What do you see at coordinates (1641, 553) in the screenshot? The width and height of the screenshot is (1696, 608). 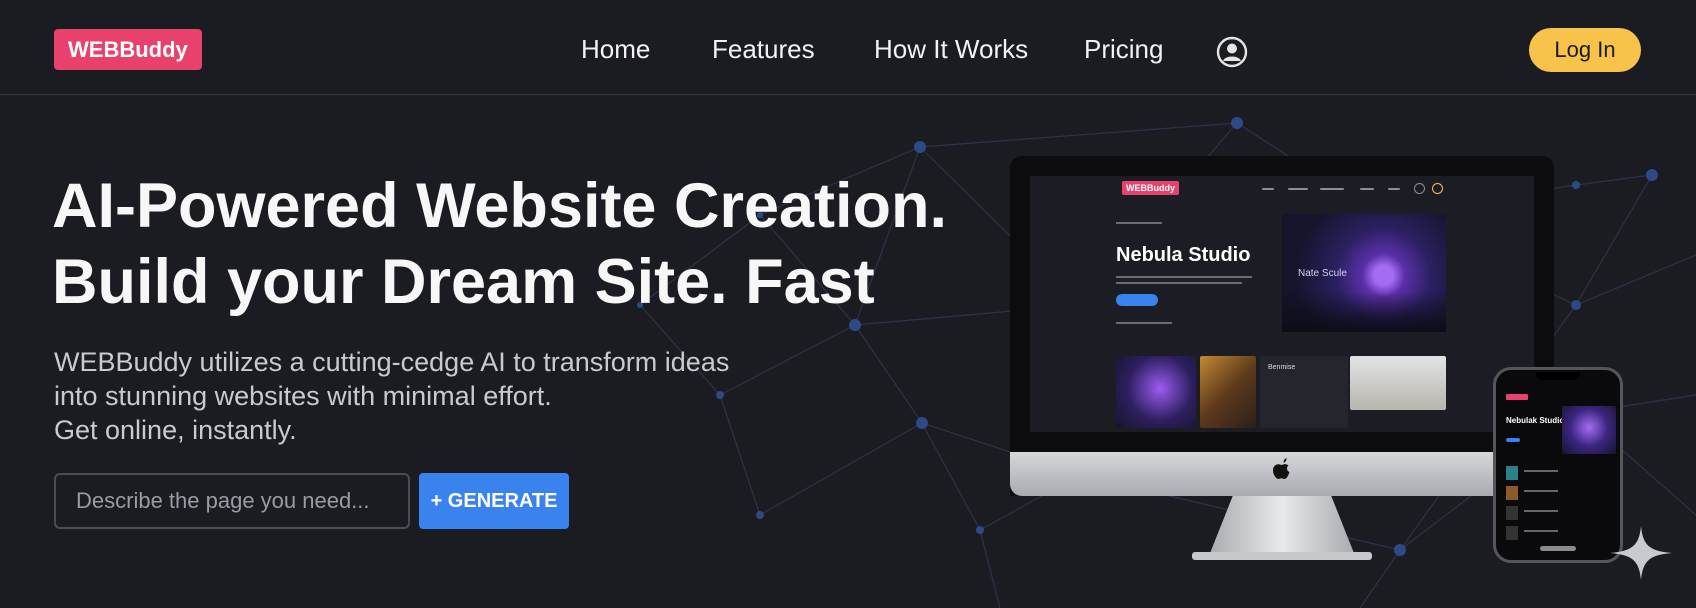 I see `sparkle-icon` at bounding box center [1641, 553].